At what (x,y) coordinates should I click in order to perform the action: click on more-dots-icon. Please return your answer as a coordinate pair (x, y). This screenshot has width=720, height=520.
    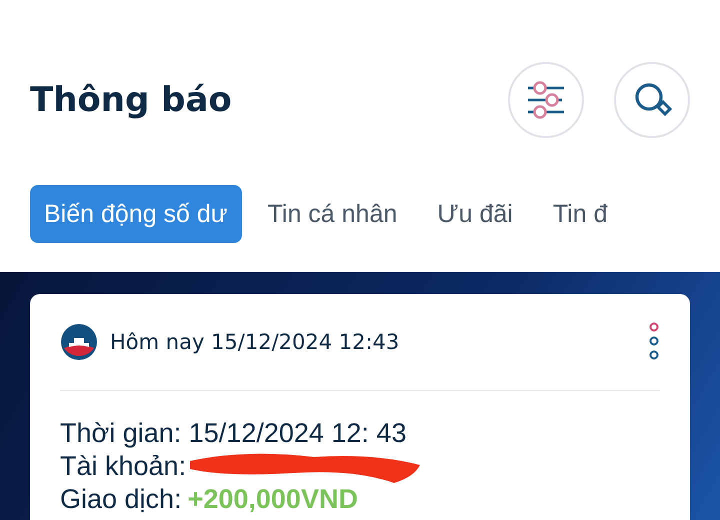
    Looking at the image, I should click on (654, 340).